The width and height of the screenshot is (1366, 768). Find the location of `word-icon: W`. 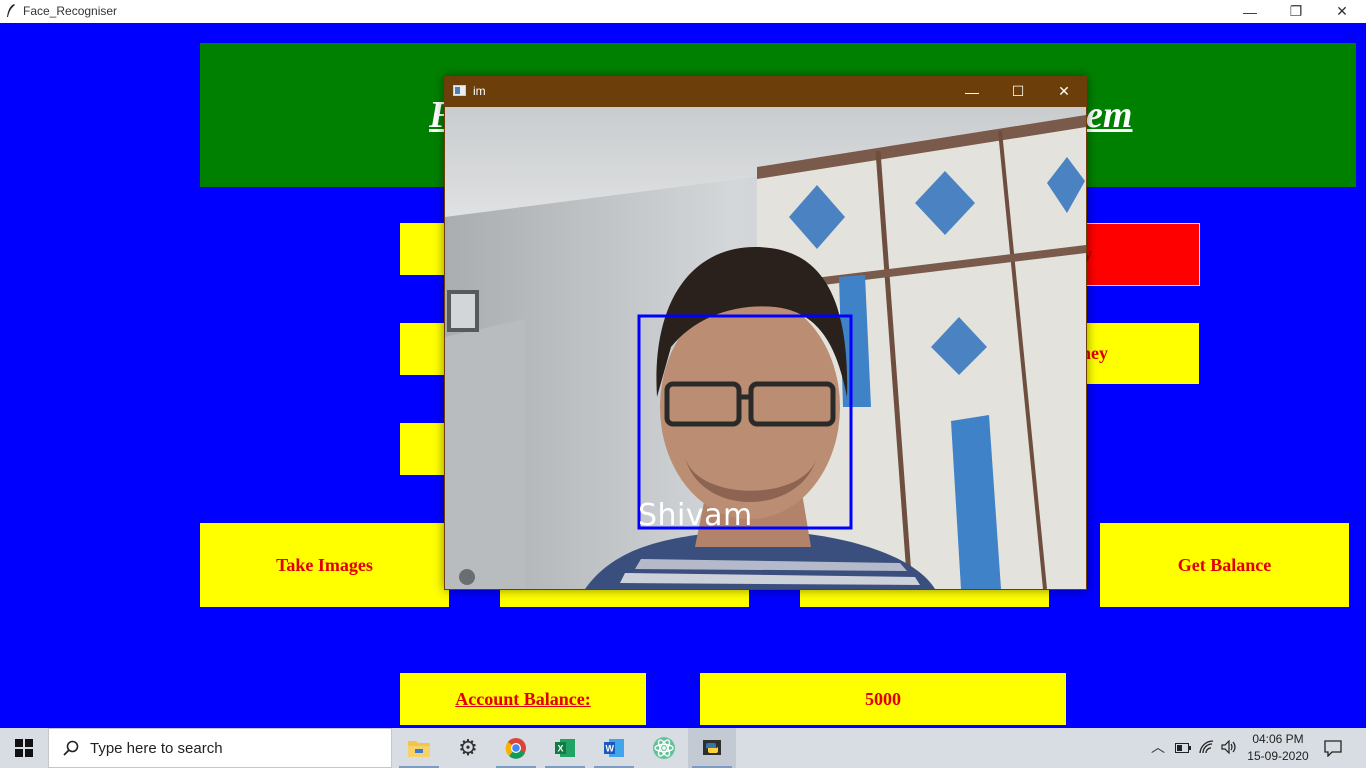

word-icon: W is located at coordinates (614, 748).